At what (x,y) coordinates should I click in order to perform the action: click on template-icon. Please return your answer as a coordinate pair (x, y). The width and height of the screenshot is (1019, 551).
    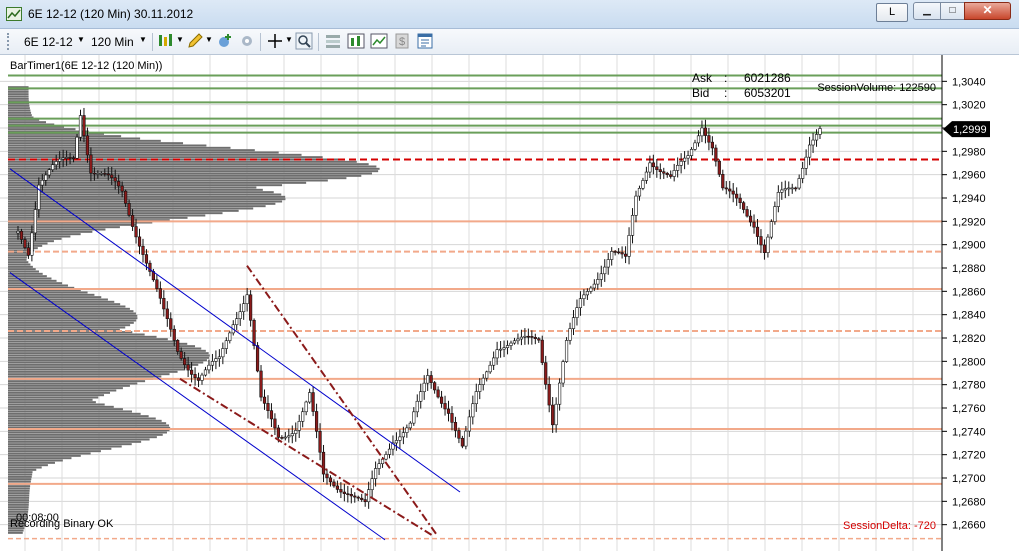
    Looking at the image, I should click on (425, 41).